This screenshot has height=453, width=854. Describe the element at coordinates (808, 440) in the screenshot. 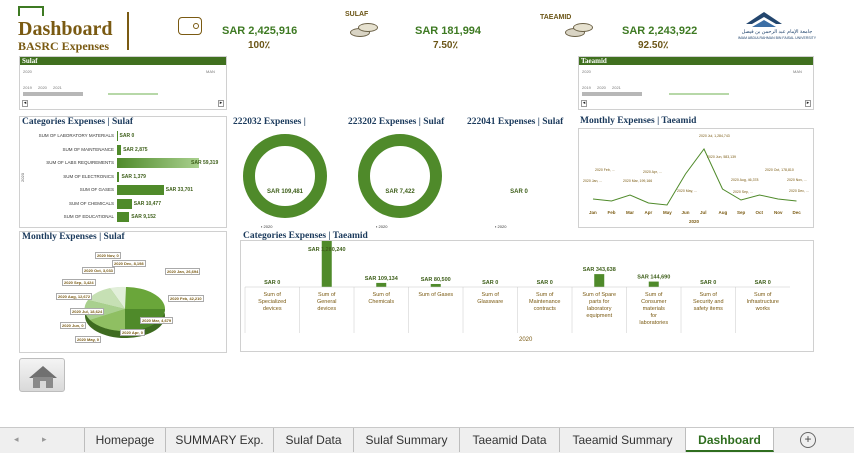

I see `add-sheet-icon: +` at that location.